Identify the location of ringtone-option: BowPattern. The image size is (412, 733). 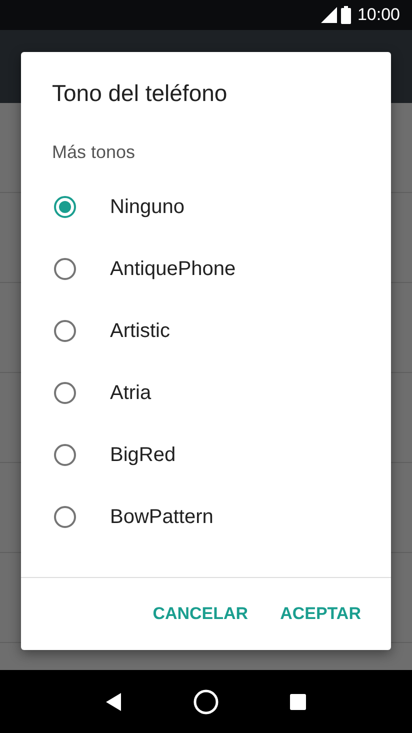
(206, 517).